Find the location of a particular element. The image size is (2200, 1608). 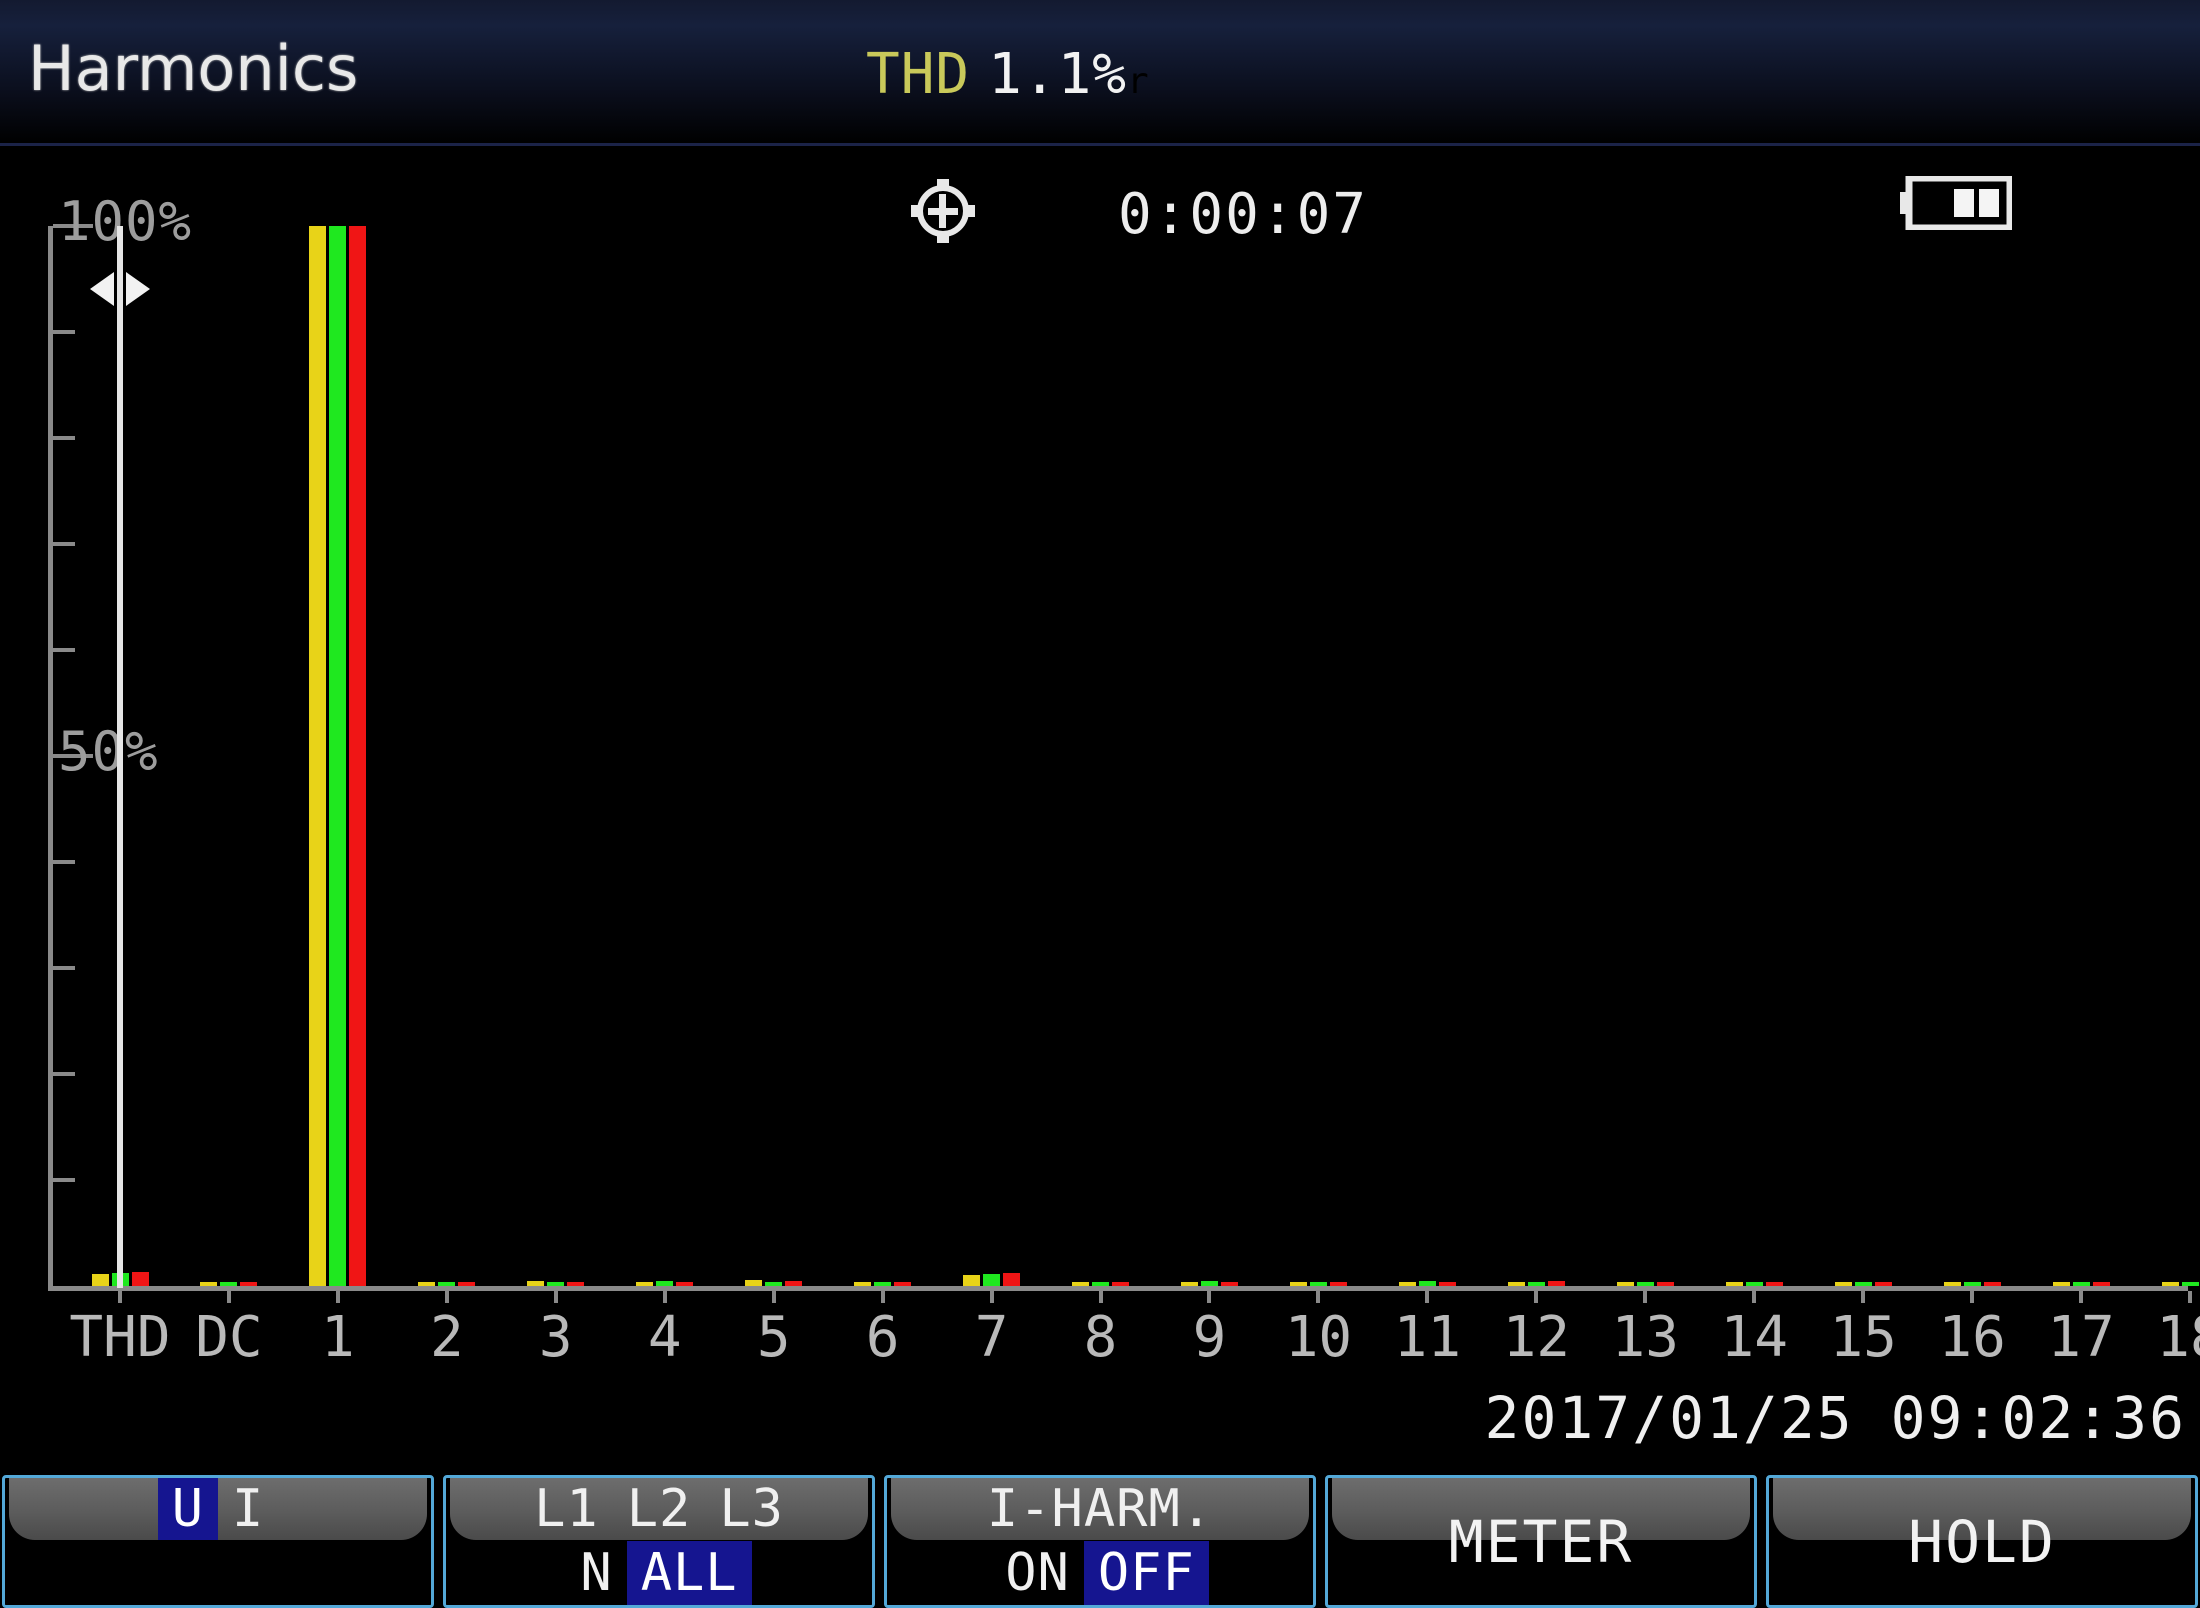

softkey-option: ALL is located at coordinates (689, 1572).